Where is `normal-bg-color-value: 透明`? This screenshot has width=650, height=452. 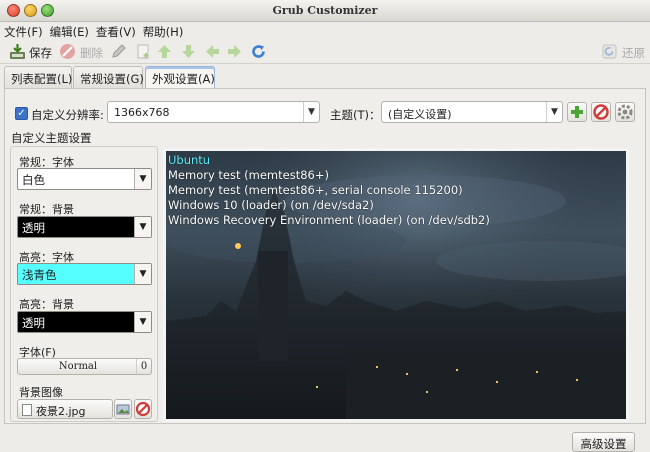
normal-bg-color-value: 透明 is located at coordinates (33, 228).